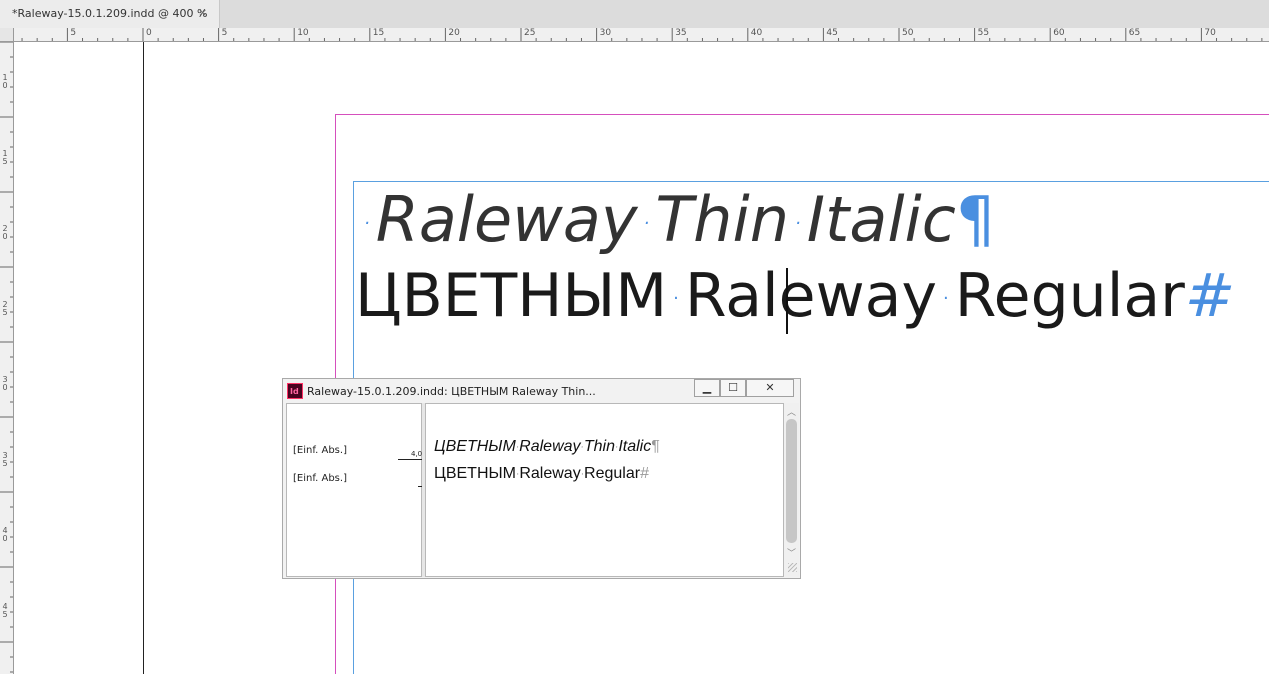 This screenshot has width=1269, height=674. I want to click on document-tab: *Raleway-15.0.1.209.indd @ 400 % ×, so click(110, 14).